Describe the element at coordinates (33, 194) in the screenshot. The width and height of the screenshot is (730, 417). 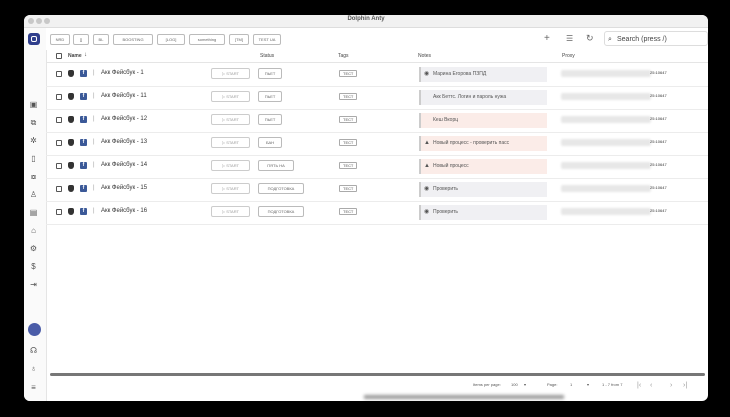
I see `team-icon: ♙` at that location.